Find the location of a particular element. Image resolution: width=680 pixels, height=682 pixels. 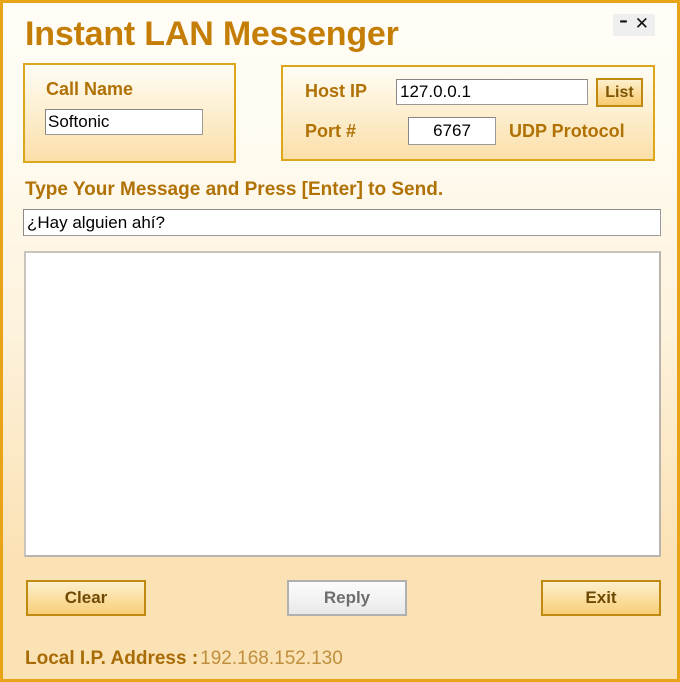

close-icon: ✕ is located at coordinates (642, 24).